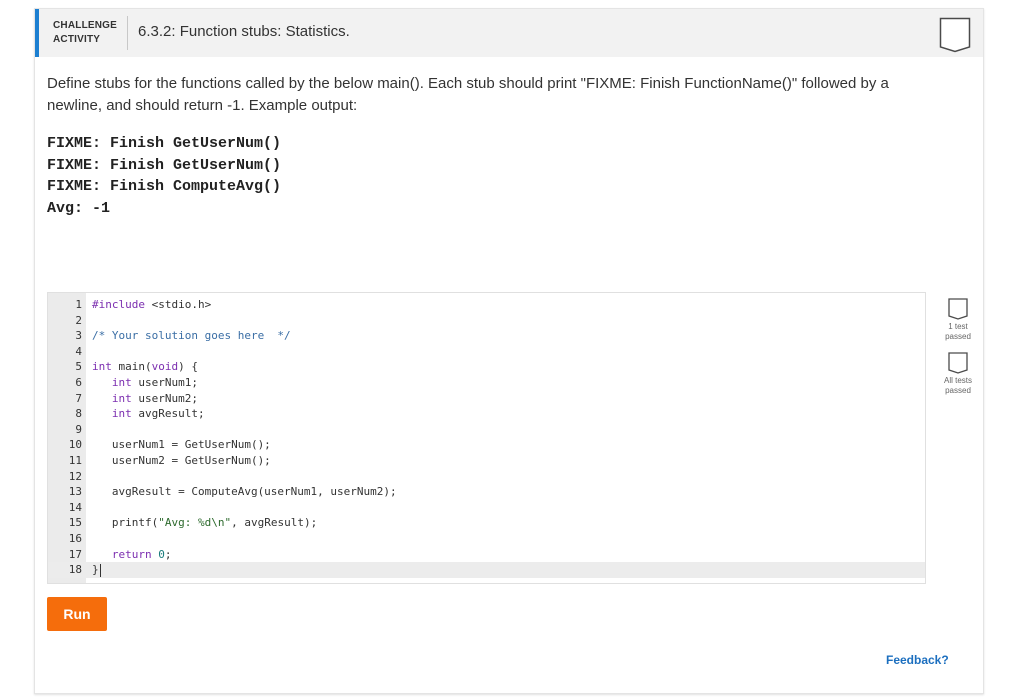 The image size is (1024, 700). I want to click on run-button: Run, so click(77, 614).